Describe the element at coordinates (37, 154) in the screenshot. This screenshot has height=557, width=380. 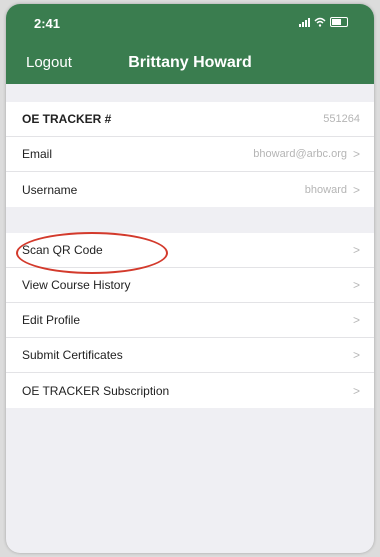
I see `email-label: Email` at that location.